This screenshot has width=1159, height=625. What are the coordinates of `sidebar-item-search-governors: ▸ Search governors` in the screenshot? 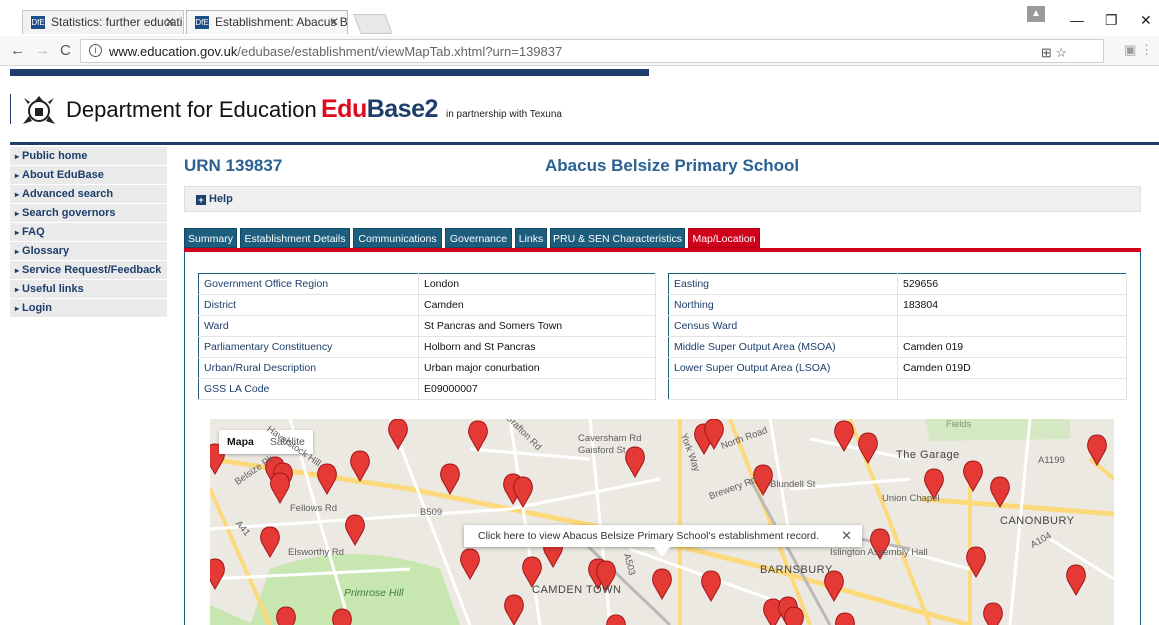 It's located at (88, 213).